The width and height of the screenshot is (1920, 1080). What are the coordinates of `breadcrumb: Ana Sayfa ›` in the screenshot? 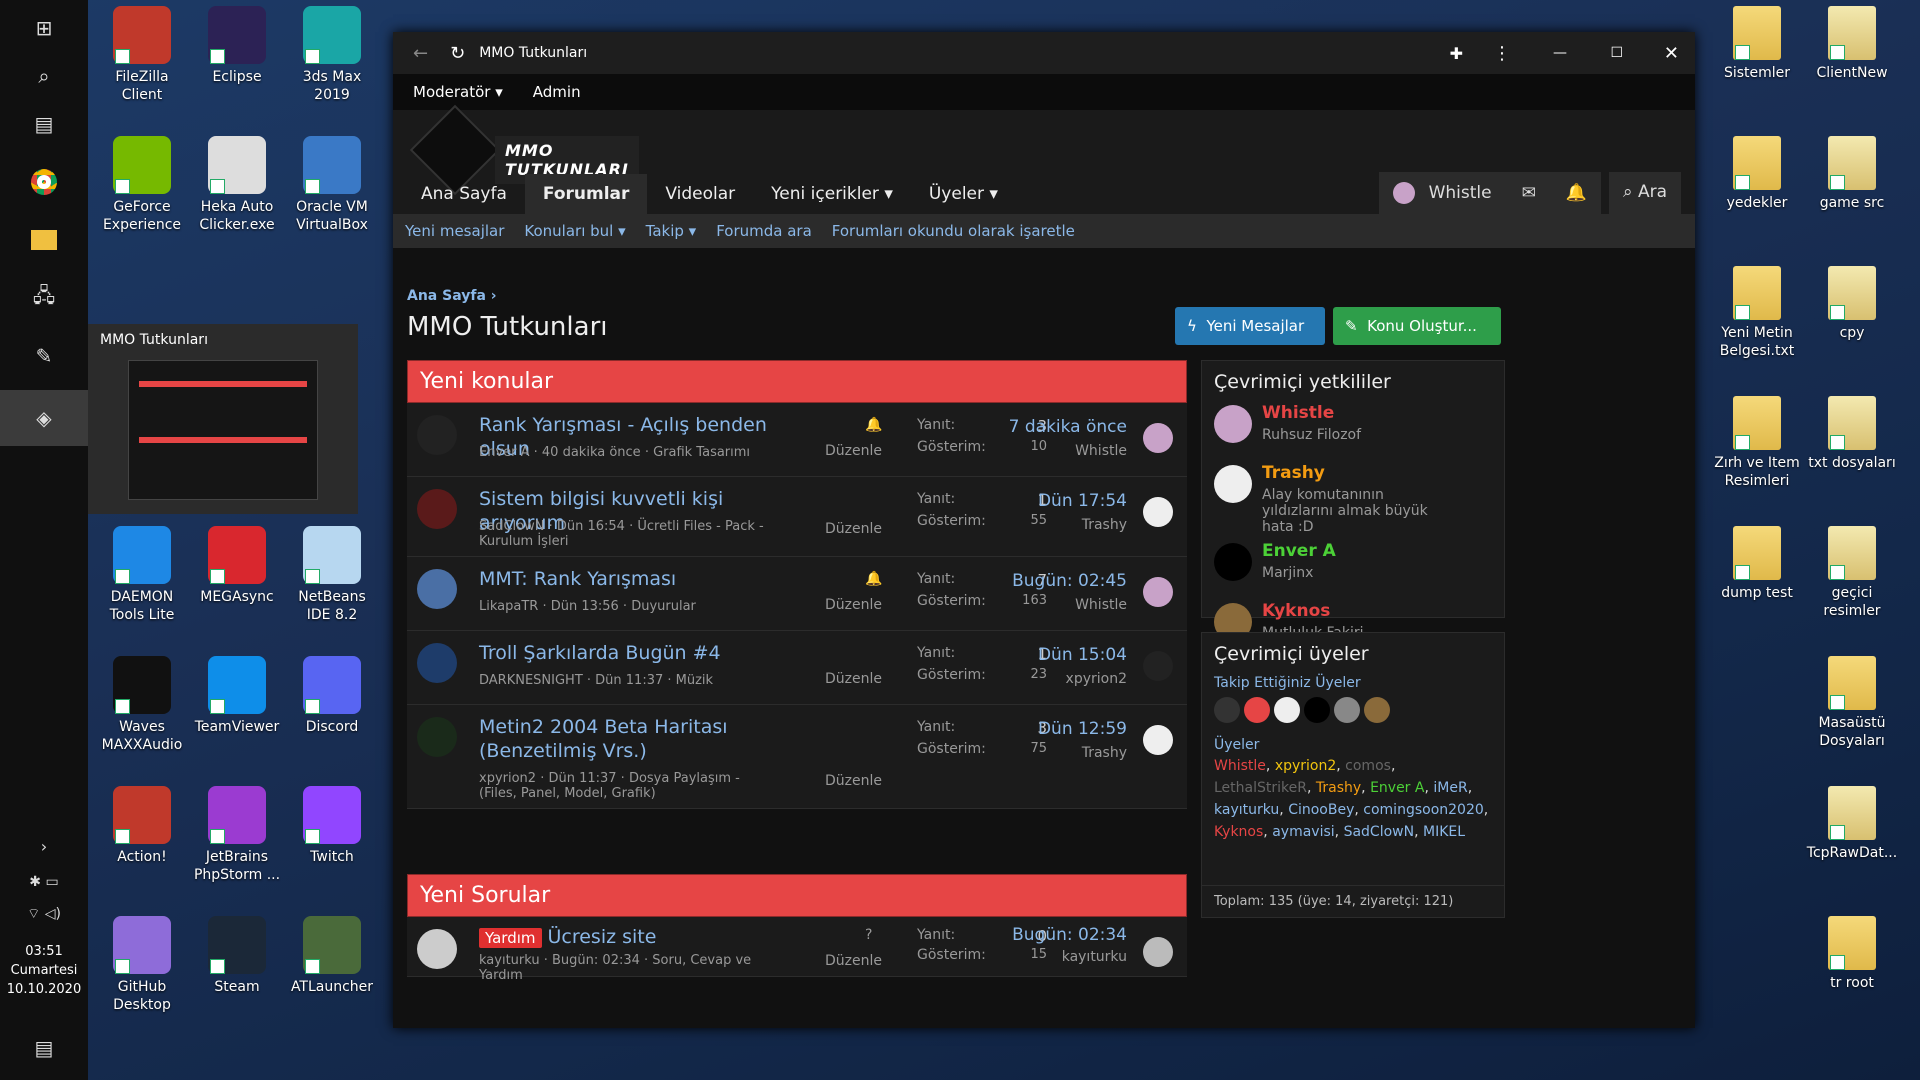 It's located at (452, 296).